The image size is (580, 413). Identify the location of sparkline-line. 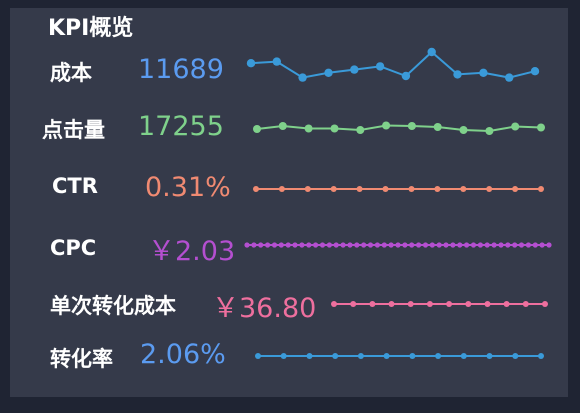
(399, 128).